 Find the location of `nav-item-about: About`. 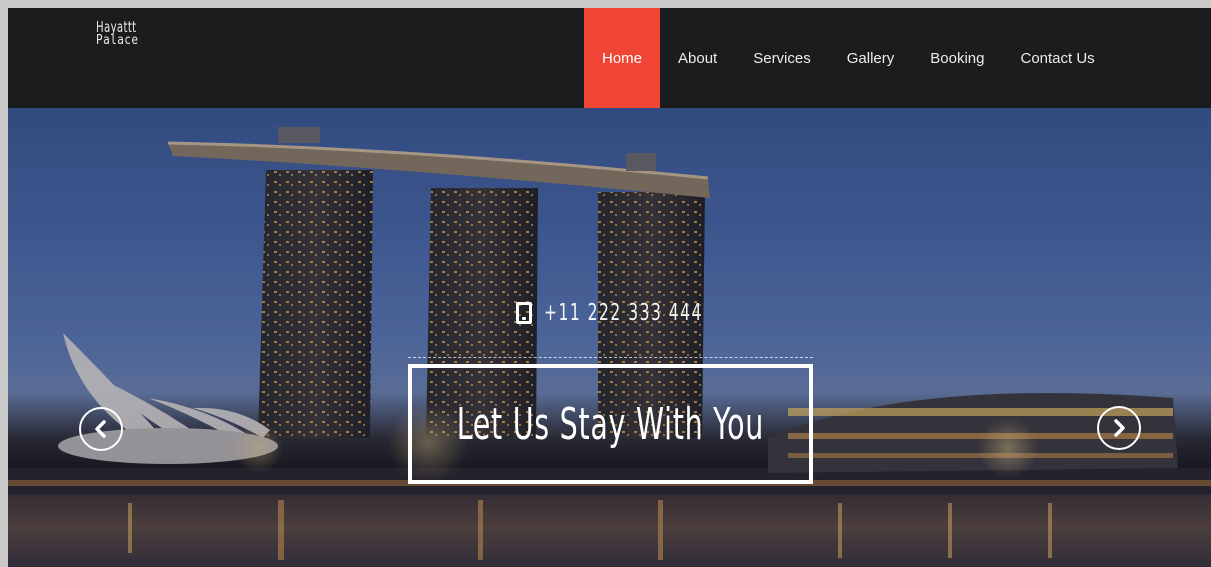

nav-item-about: About is located at coordinates (697, 58).